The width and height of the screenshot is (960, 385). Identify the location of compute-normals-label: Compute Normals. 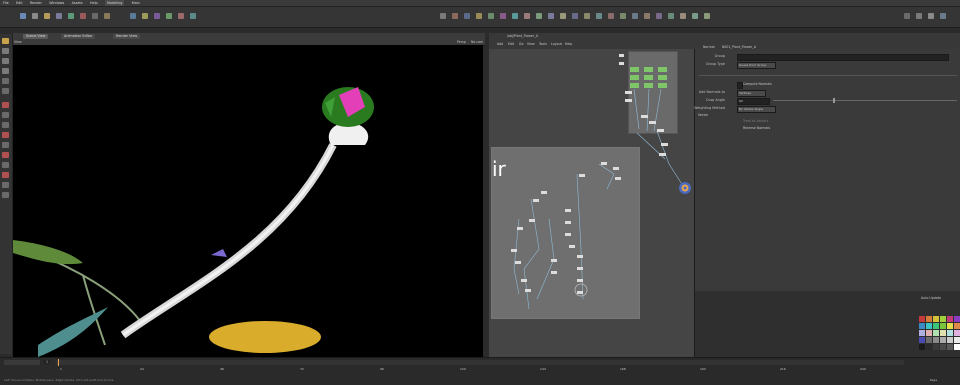
(757, 84).